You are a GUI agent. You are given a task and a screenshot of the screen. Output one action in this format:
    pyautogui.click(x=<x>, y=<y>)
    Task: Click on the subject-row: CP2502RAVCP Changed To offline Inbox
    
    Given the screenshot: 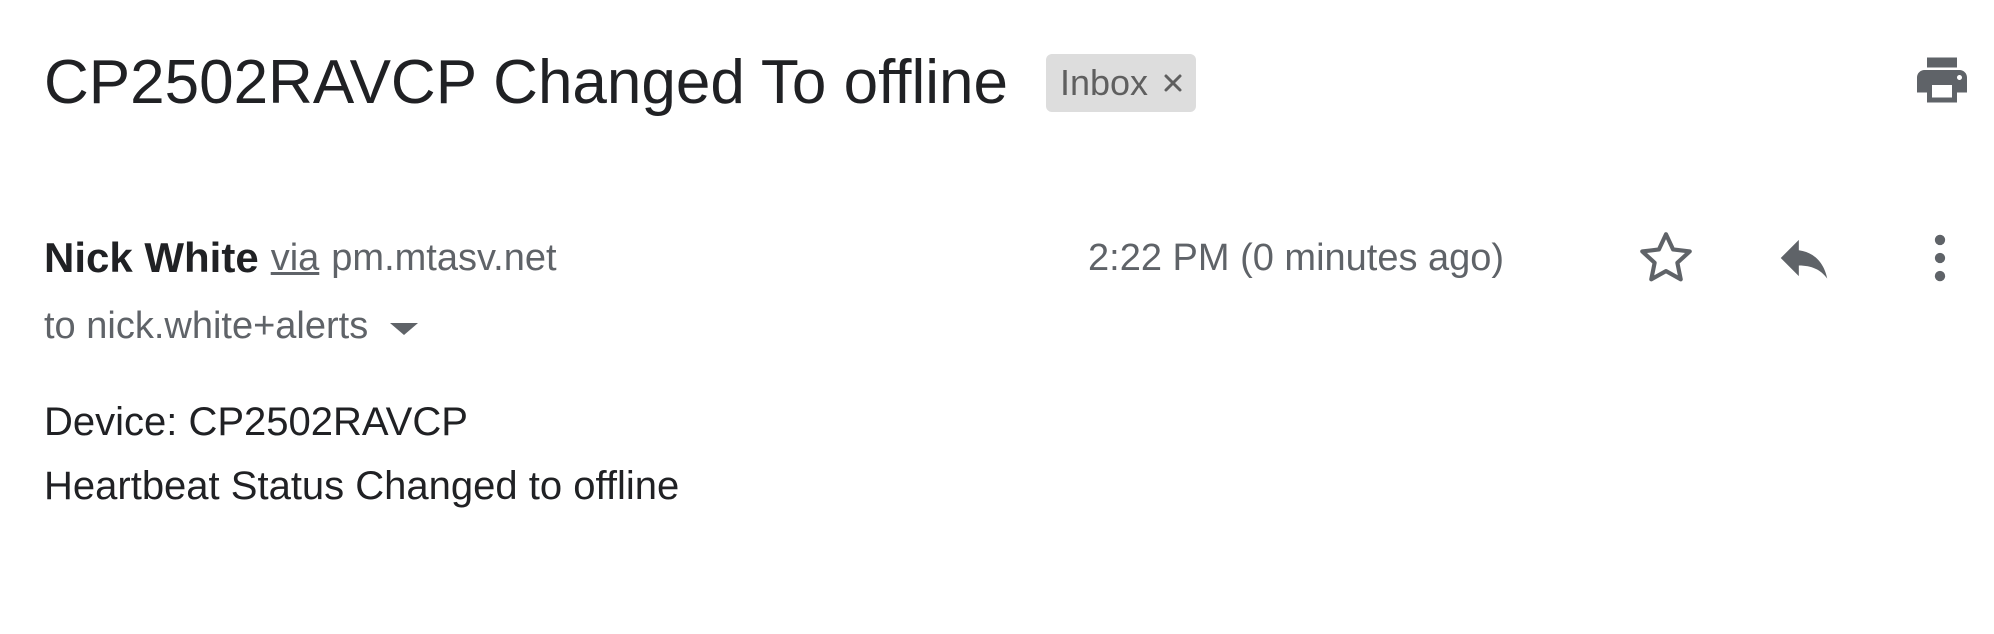 What is the action you would take?
    pyautogui.click(x=620, y=82)
    